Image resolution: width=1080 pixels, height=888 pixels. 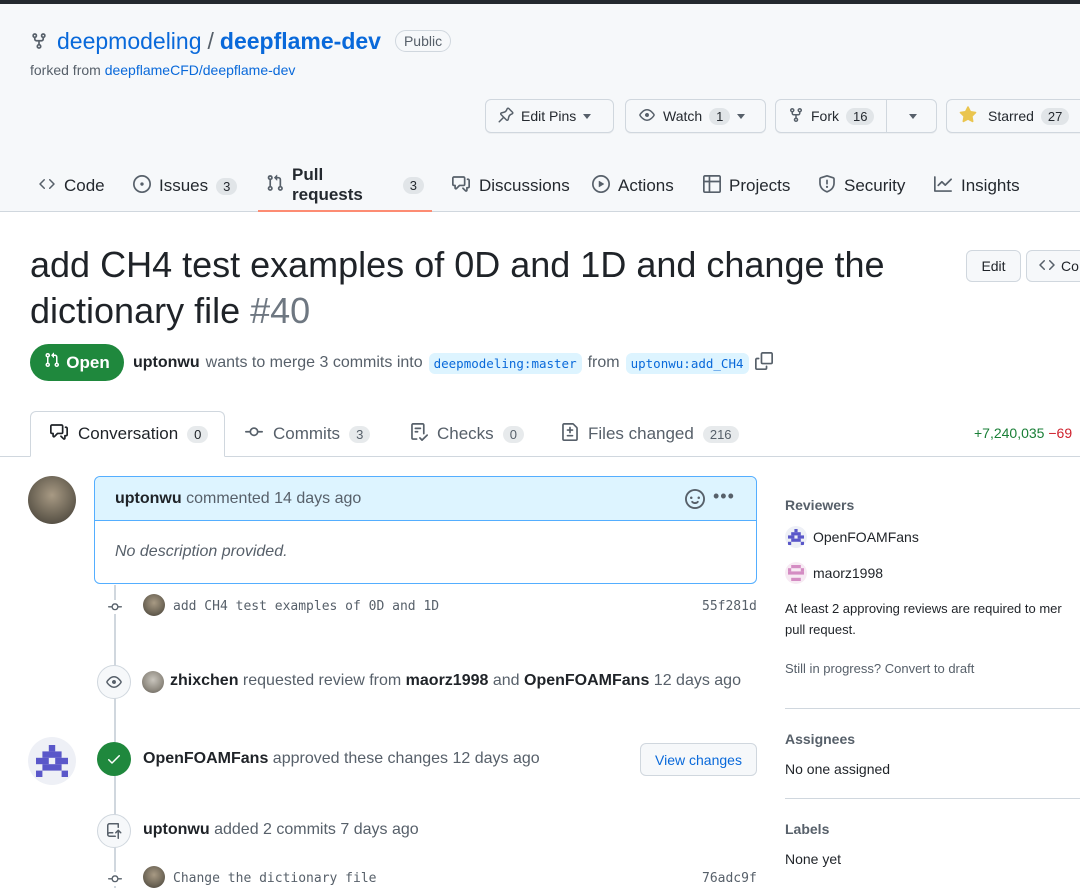 I want to click on fork-dropdown-button, so click(x=913, y=116).